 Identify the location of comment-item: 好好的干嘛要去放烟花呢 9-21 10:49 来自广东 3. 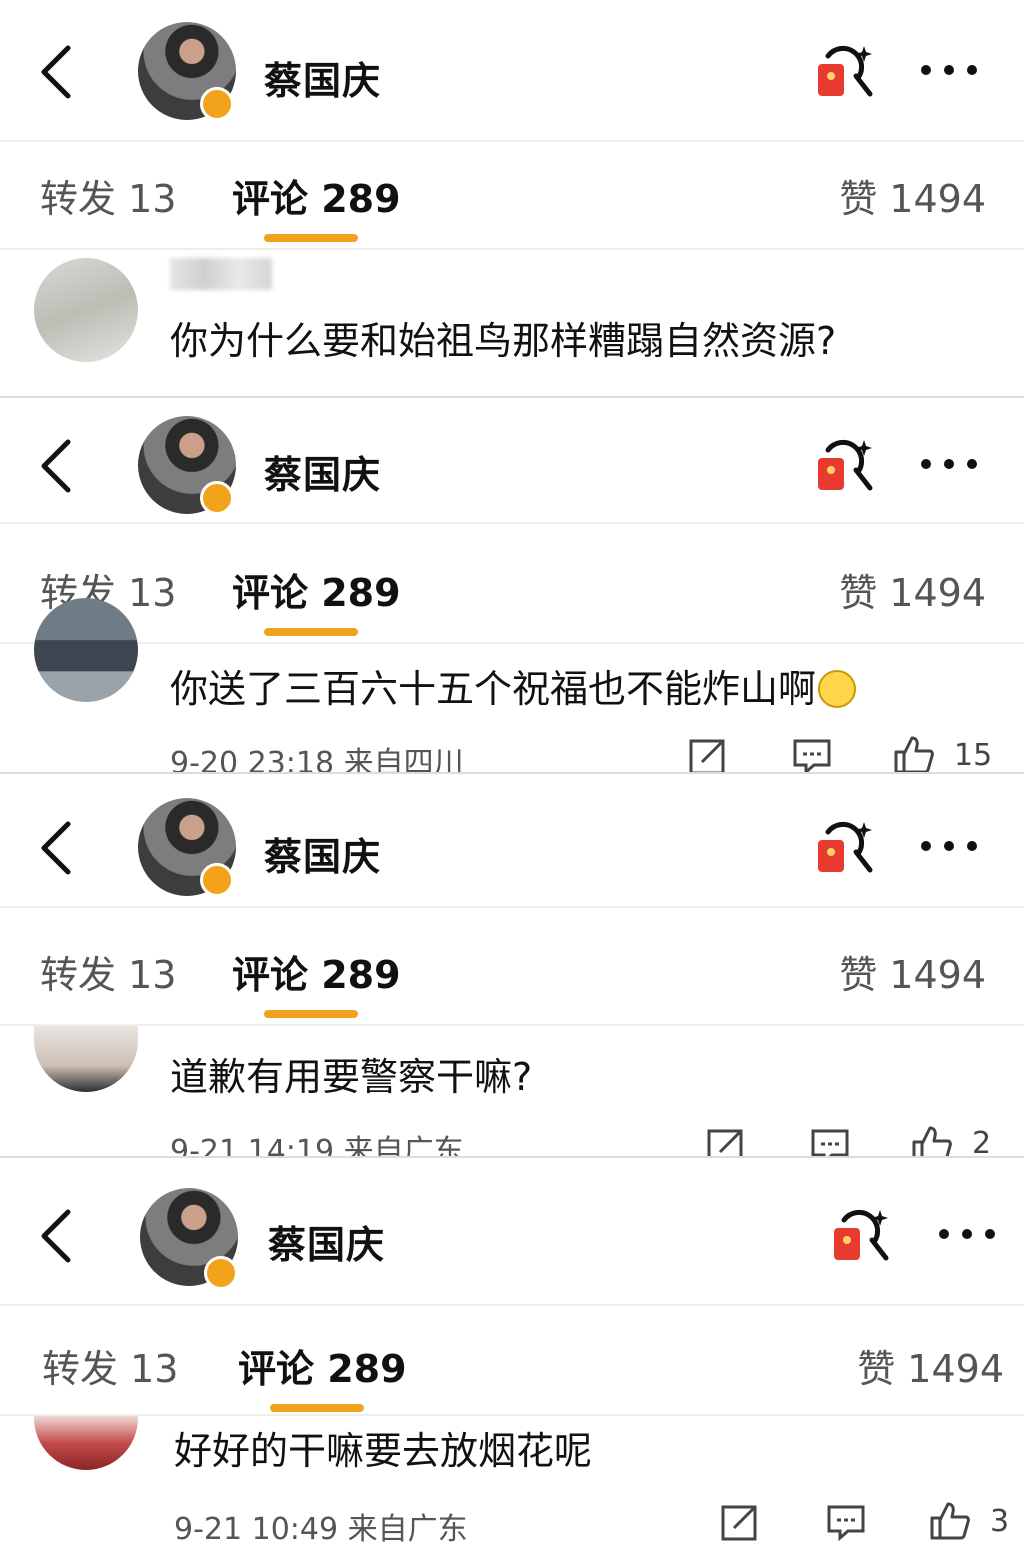
(512, 1486).